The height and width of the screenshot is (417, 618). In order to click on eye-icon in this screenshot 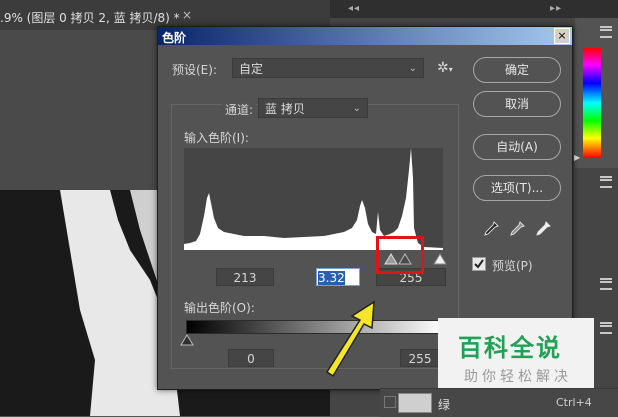, I will do `click(390, 402)`.